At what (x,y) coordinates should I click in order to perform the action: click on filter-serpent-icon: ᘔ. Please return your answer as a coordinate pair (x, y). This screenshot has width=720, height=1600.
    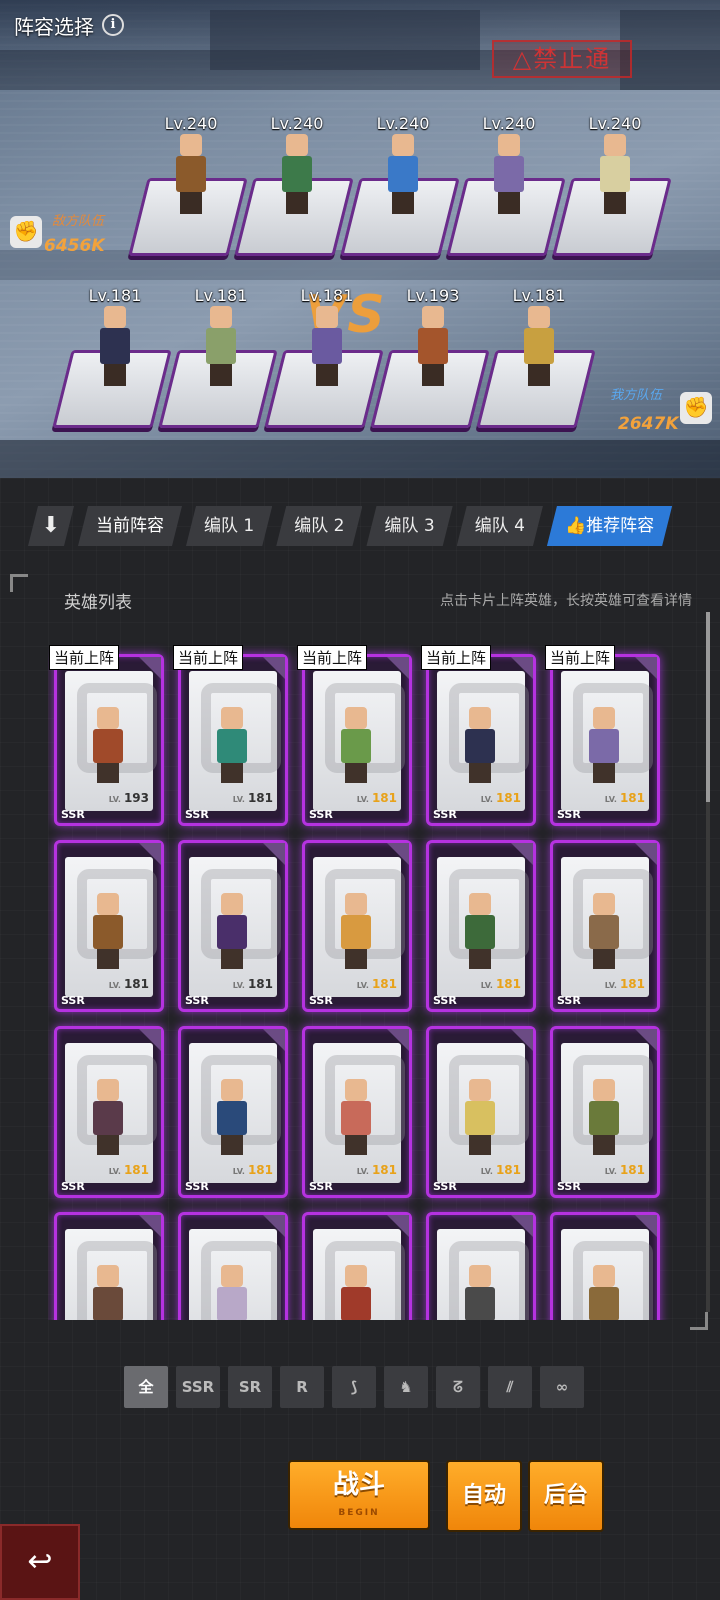
    Looking at the image, I should click on (458, 1387).